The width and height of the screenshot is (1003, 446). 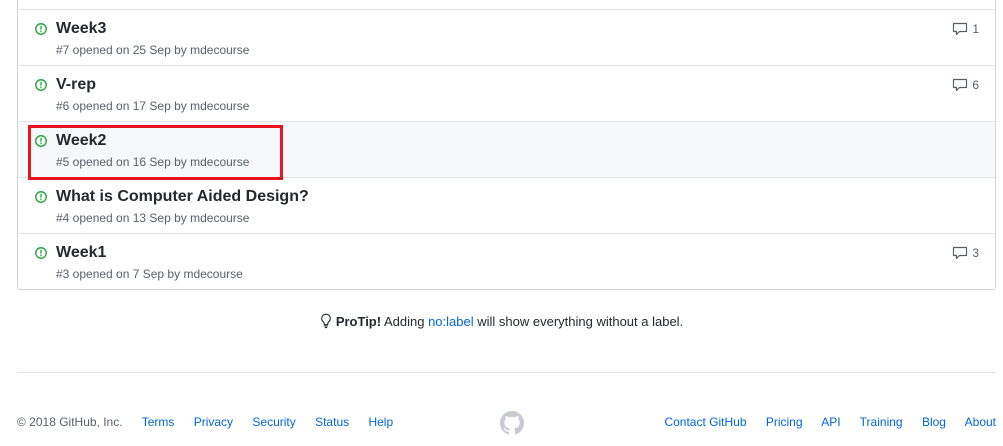 I want to click on footer-link-security: Security, so click(x=273, y=422).